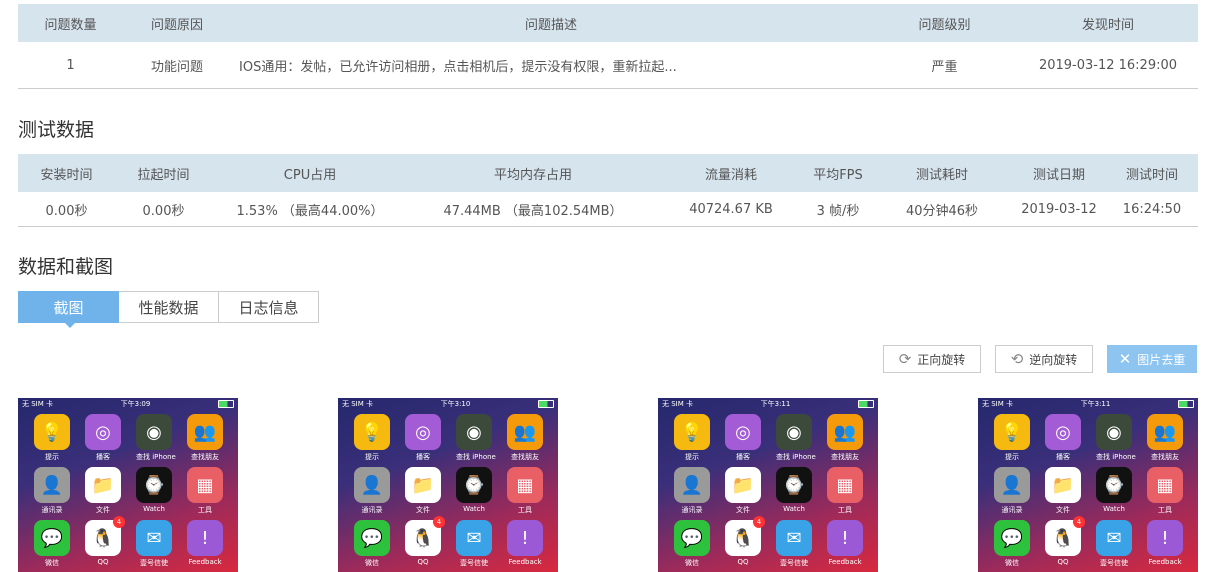 This screenshot has height=572, width=1221. What do you see at coordinates (1065, 536) in the screenshot?
I see `qq-icon: 🐧 4` at bounding box center [1065, 536].